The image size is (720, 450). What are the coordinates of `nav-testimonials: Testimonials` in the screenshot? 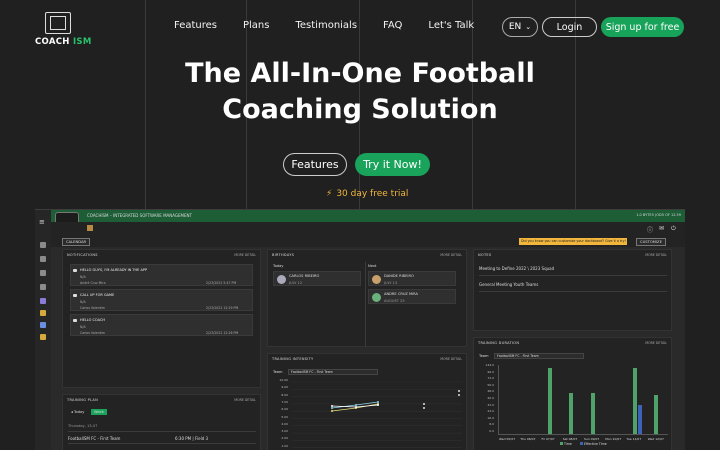 It's located at (326, 25).